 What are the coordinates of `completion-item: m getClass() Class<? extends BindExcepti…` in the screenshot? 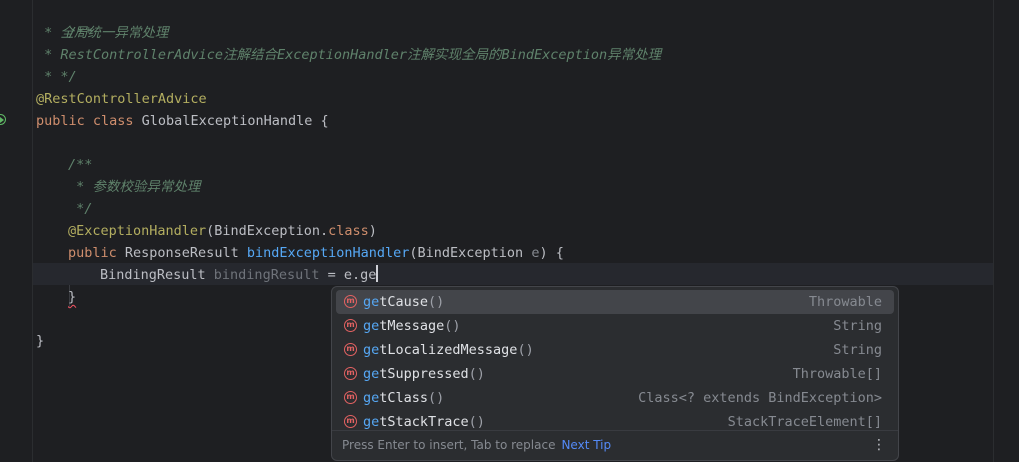 It's located at (615, 398).